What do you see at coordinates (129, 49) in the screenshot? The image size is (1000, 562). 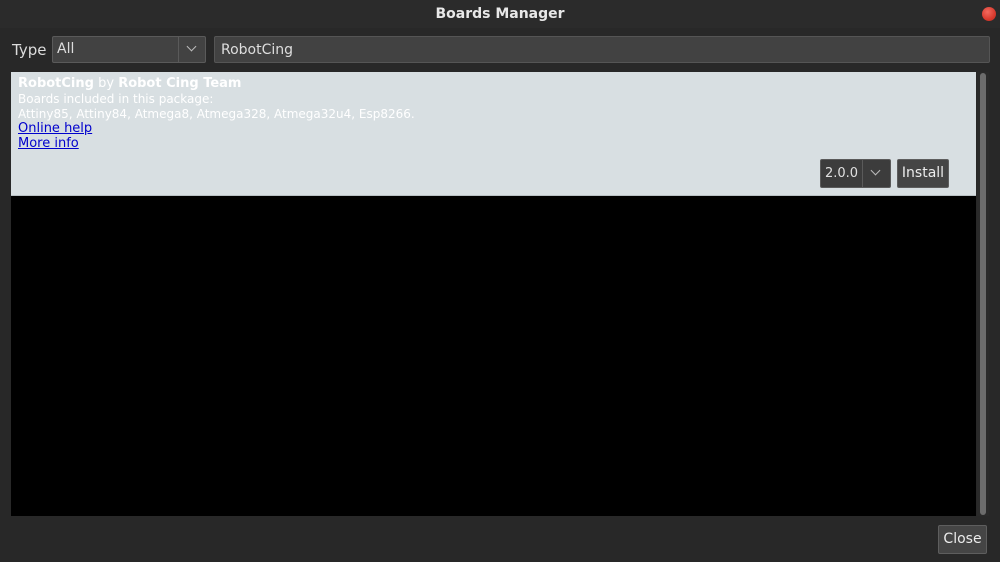 I see `type-dropdown: All` at bounding box center [129, 49].